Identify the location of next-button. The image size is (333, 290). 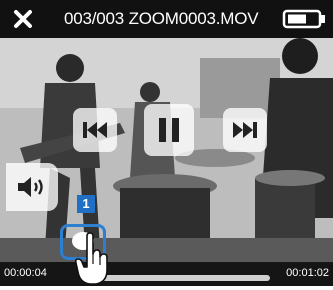
(245, 130).